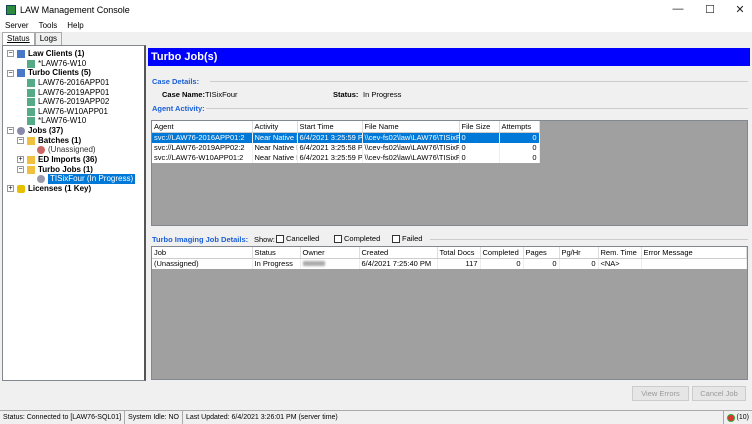 The image size is (752, 424). Describe the element at coordinates (620, 253) in the screenshot. I see `column-header: Rem. Time` at that location.